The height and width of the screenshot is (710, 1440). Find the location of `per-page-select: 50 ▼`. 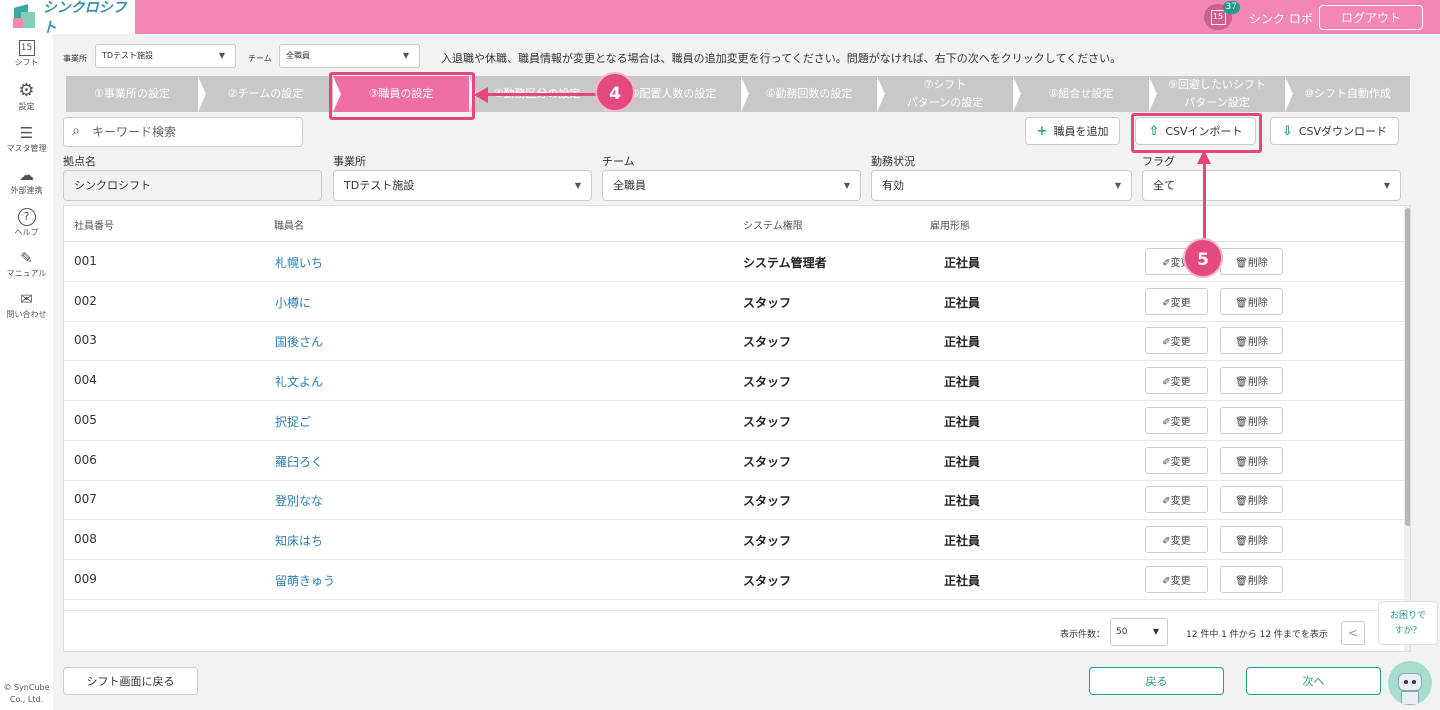

per-page-select: 50 ▼ is located at coordinates (1139, 632).